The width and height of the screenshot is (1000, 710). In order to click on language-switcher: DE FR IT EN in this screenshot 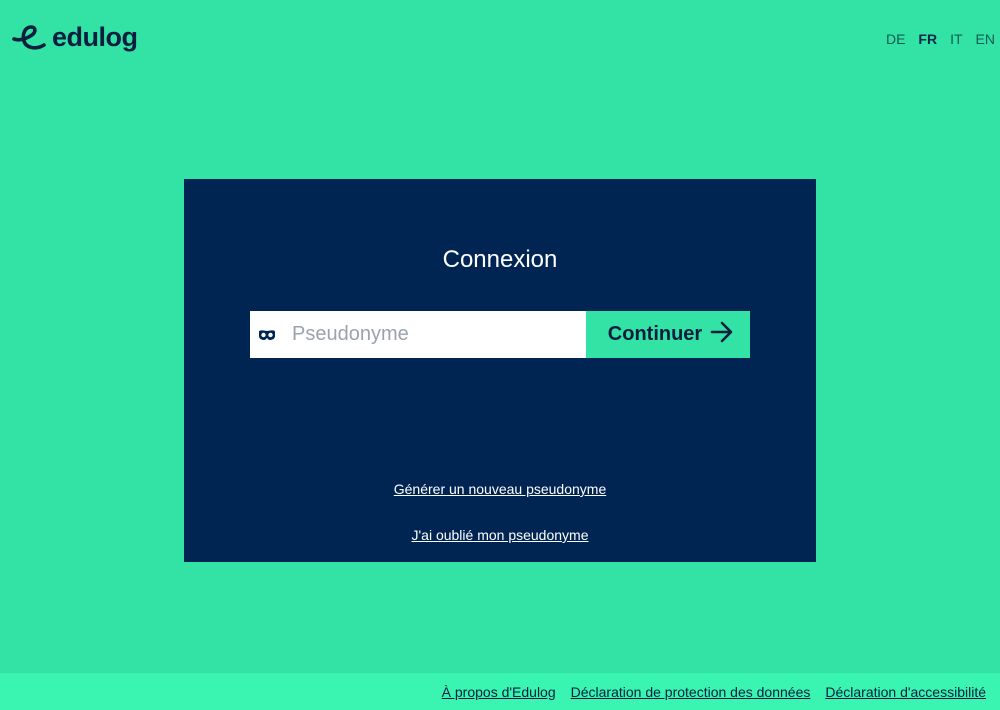, I will do `click(940, 39)`.